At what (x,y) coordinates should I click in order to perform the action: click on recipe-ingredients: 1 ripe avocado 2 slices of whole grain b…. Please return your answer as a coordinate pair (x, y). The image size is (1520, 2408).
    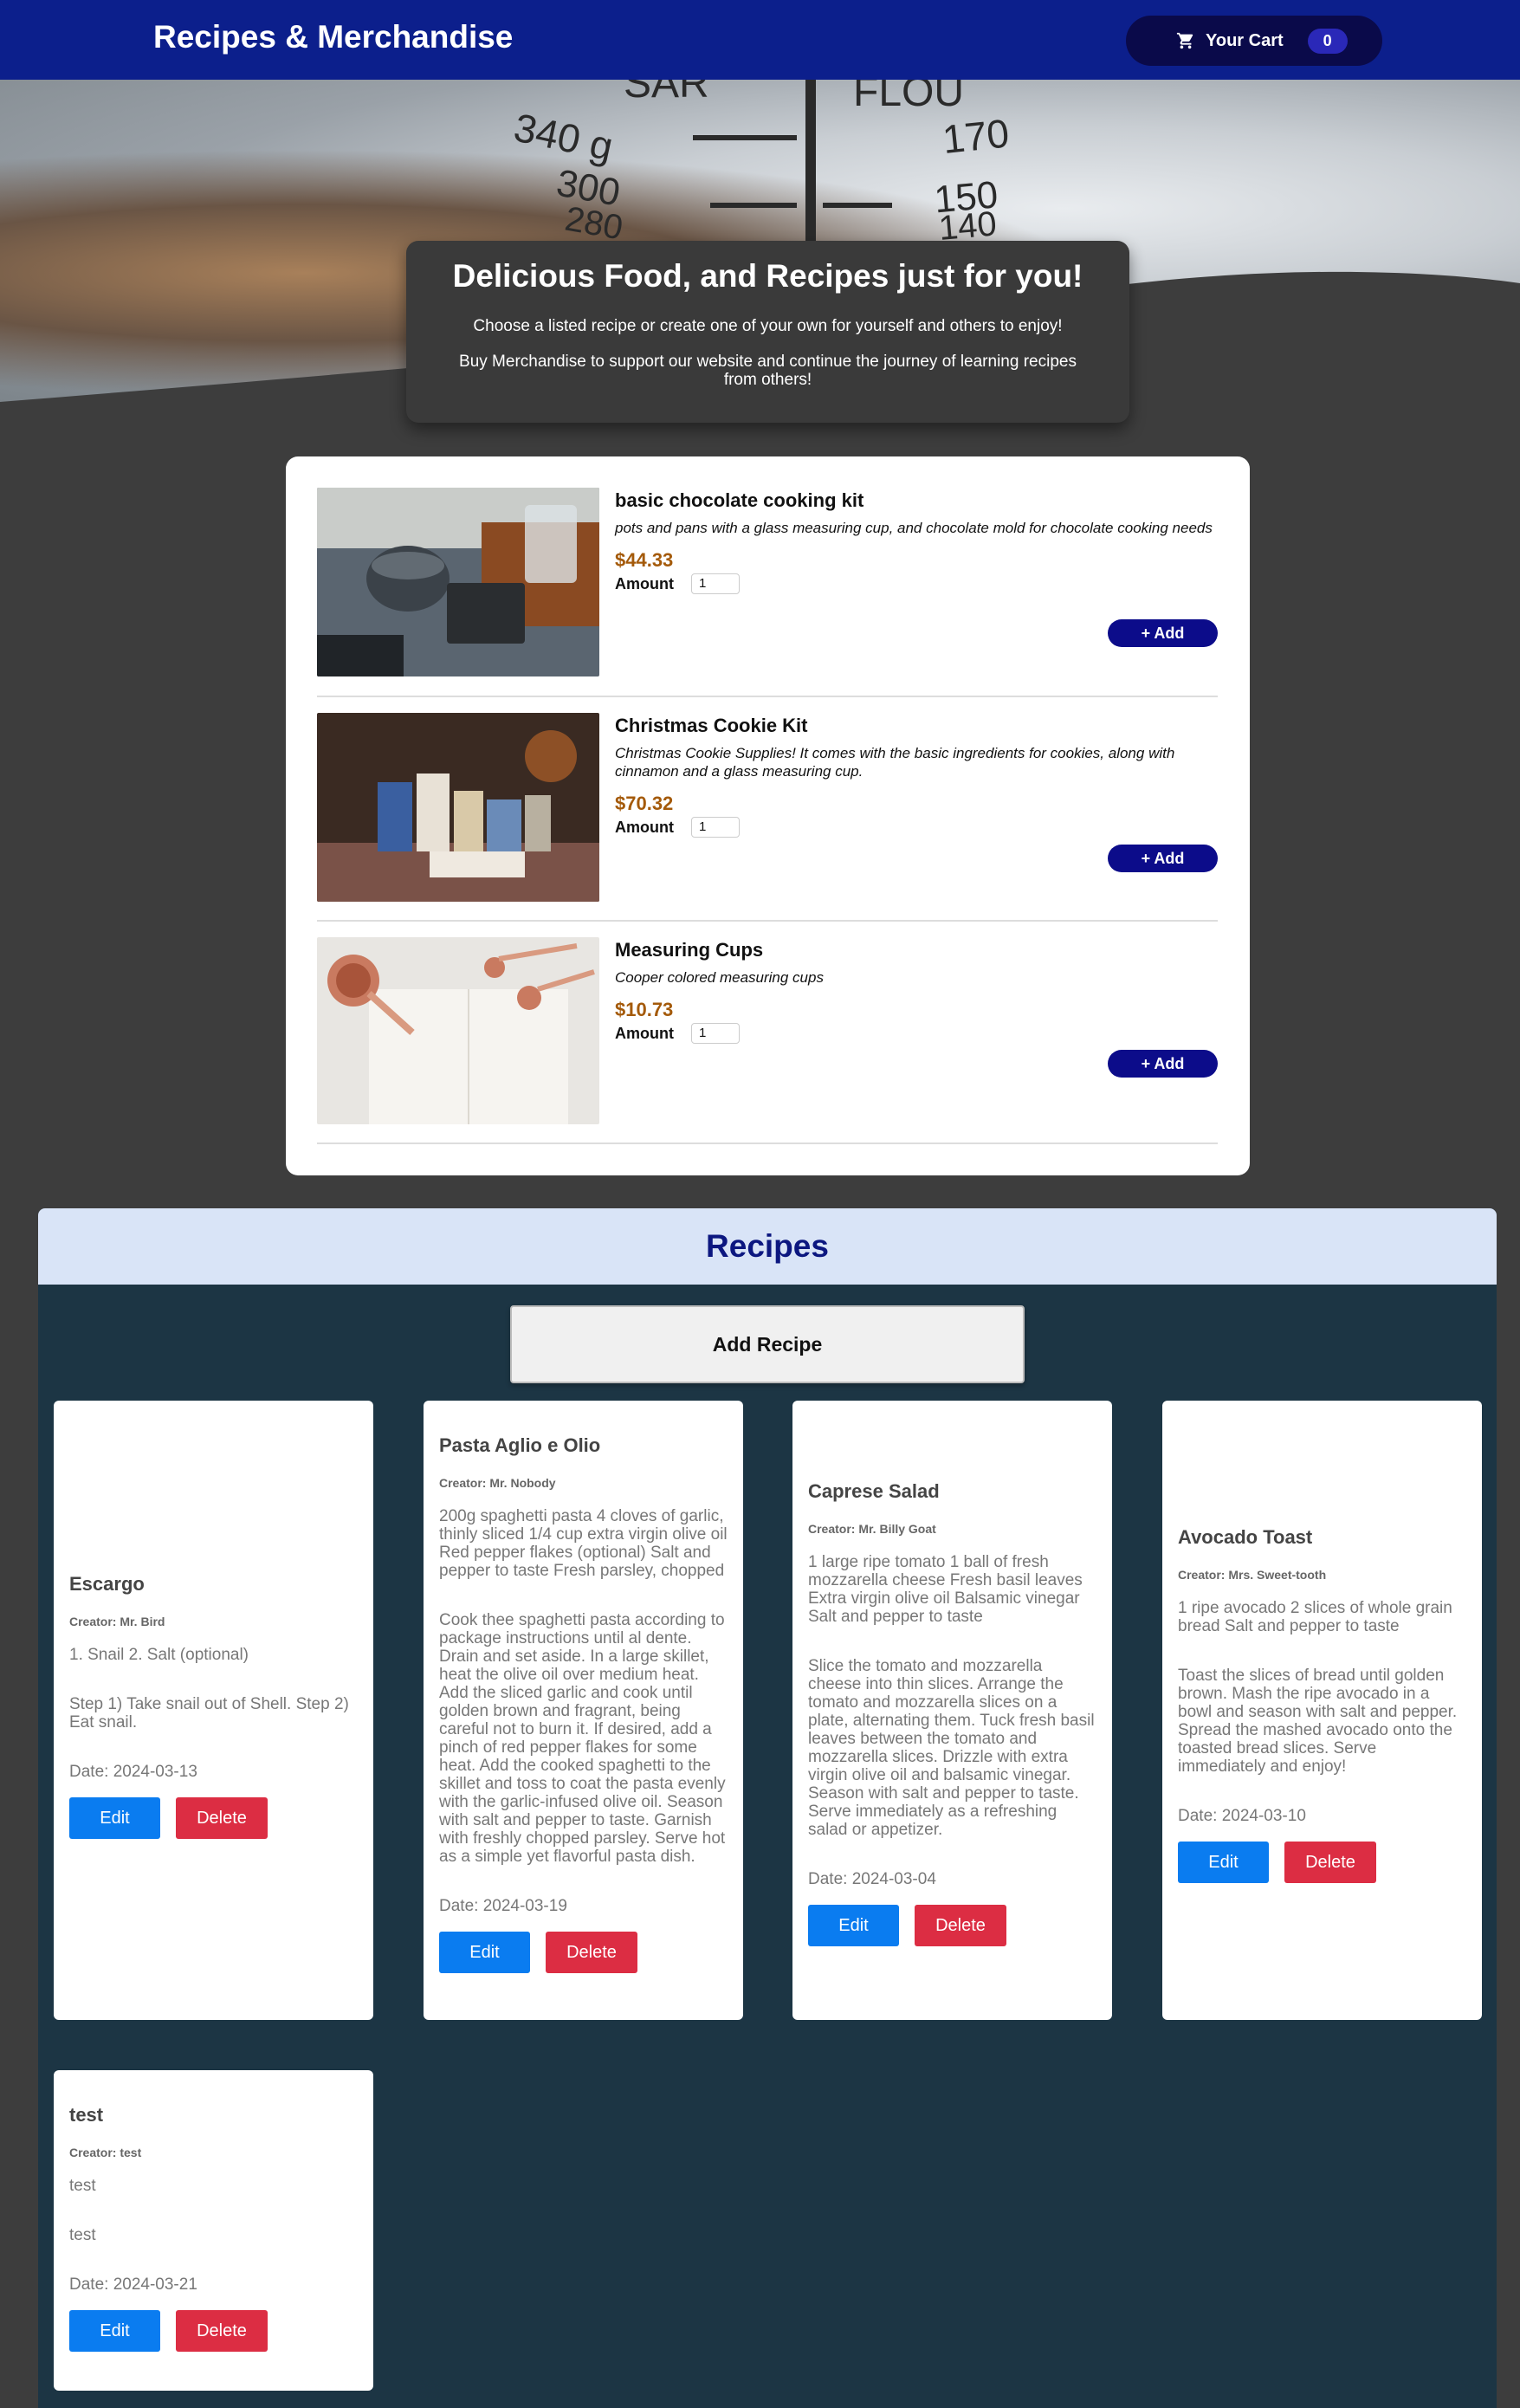
    Looking at the image, I should click on (1315, 1617).